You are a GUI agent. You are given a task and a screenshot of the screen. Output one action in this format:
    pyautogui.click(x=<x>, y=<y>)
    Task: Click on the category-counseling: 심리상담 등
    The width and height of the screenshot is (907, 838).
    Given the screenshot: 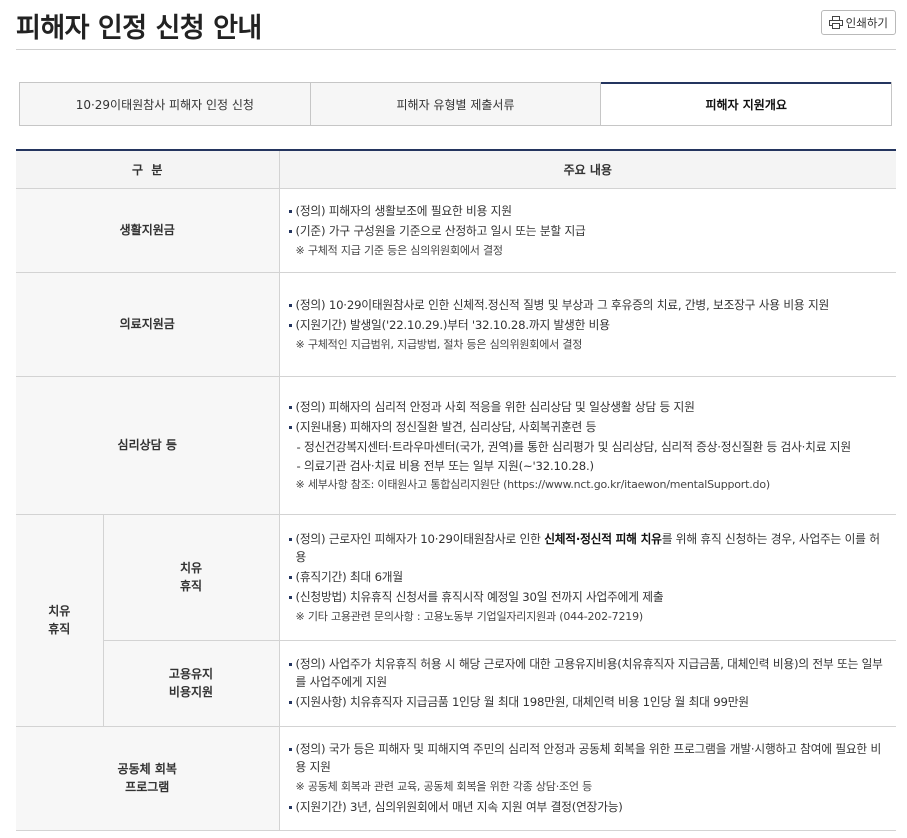 What is the action you would take?
    pyautogui.click(x=148, y=445)
    